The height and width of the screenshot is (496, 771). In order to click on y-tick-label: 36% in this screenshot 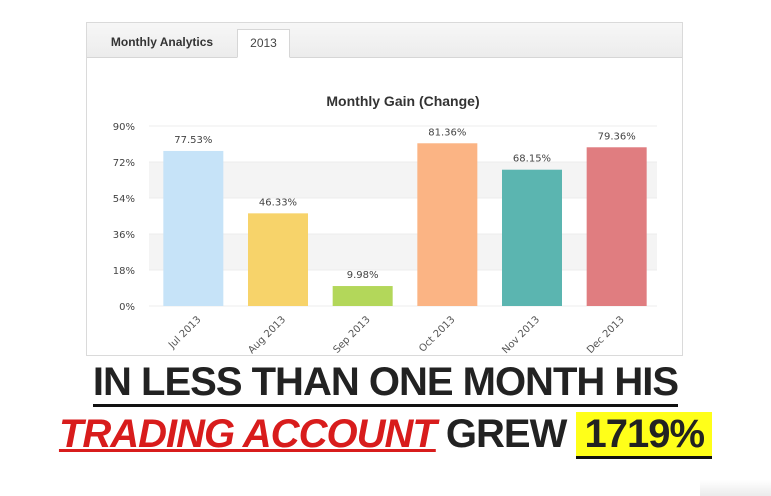, I will do `click(124, 235)`.